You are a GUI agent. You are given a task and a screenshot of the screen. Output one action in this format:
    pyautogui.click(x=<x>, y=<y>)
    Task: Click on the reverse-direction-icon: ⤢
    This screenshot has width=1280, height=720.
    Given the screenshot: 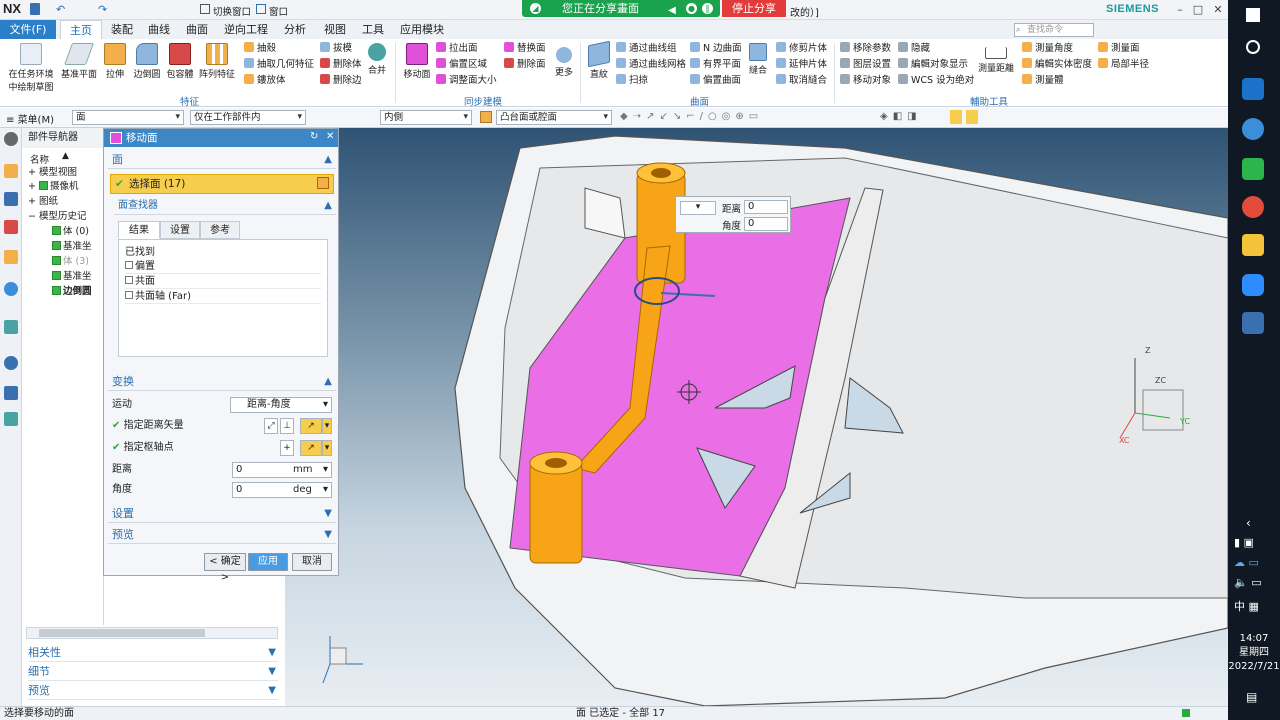 What is the action you would take?
    pyautogui.click(x=271, y=426)
    